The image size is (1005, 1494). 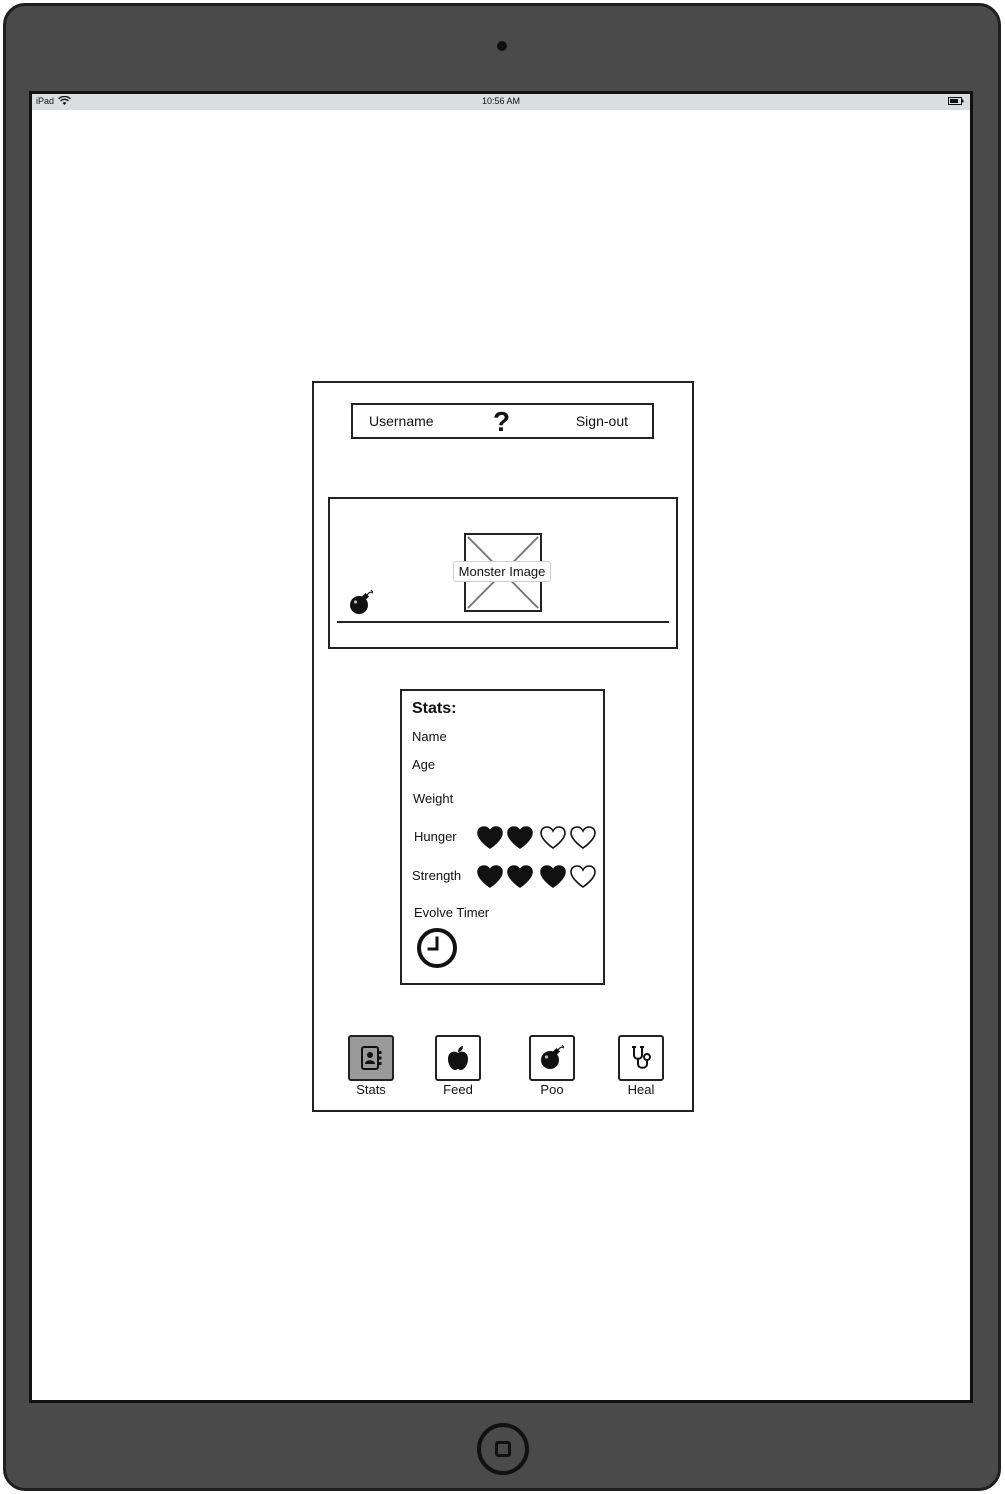 I want to click on nav-button-feed, so click(x=458, y=1058).